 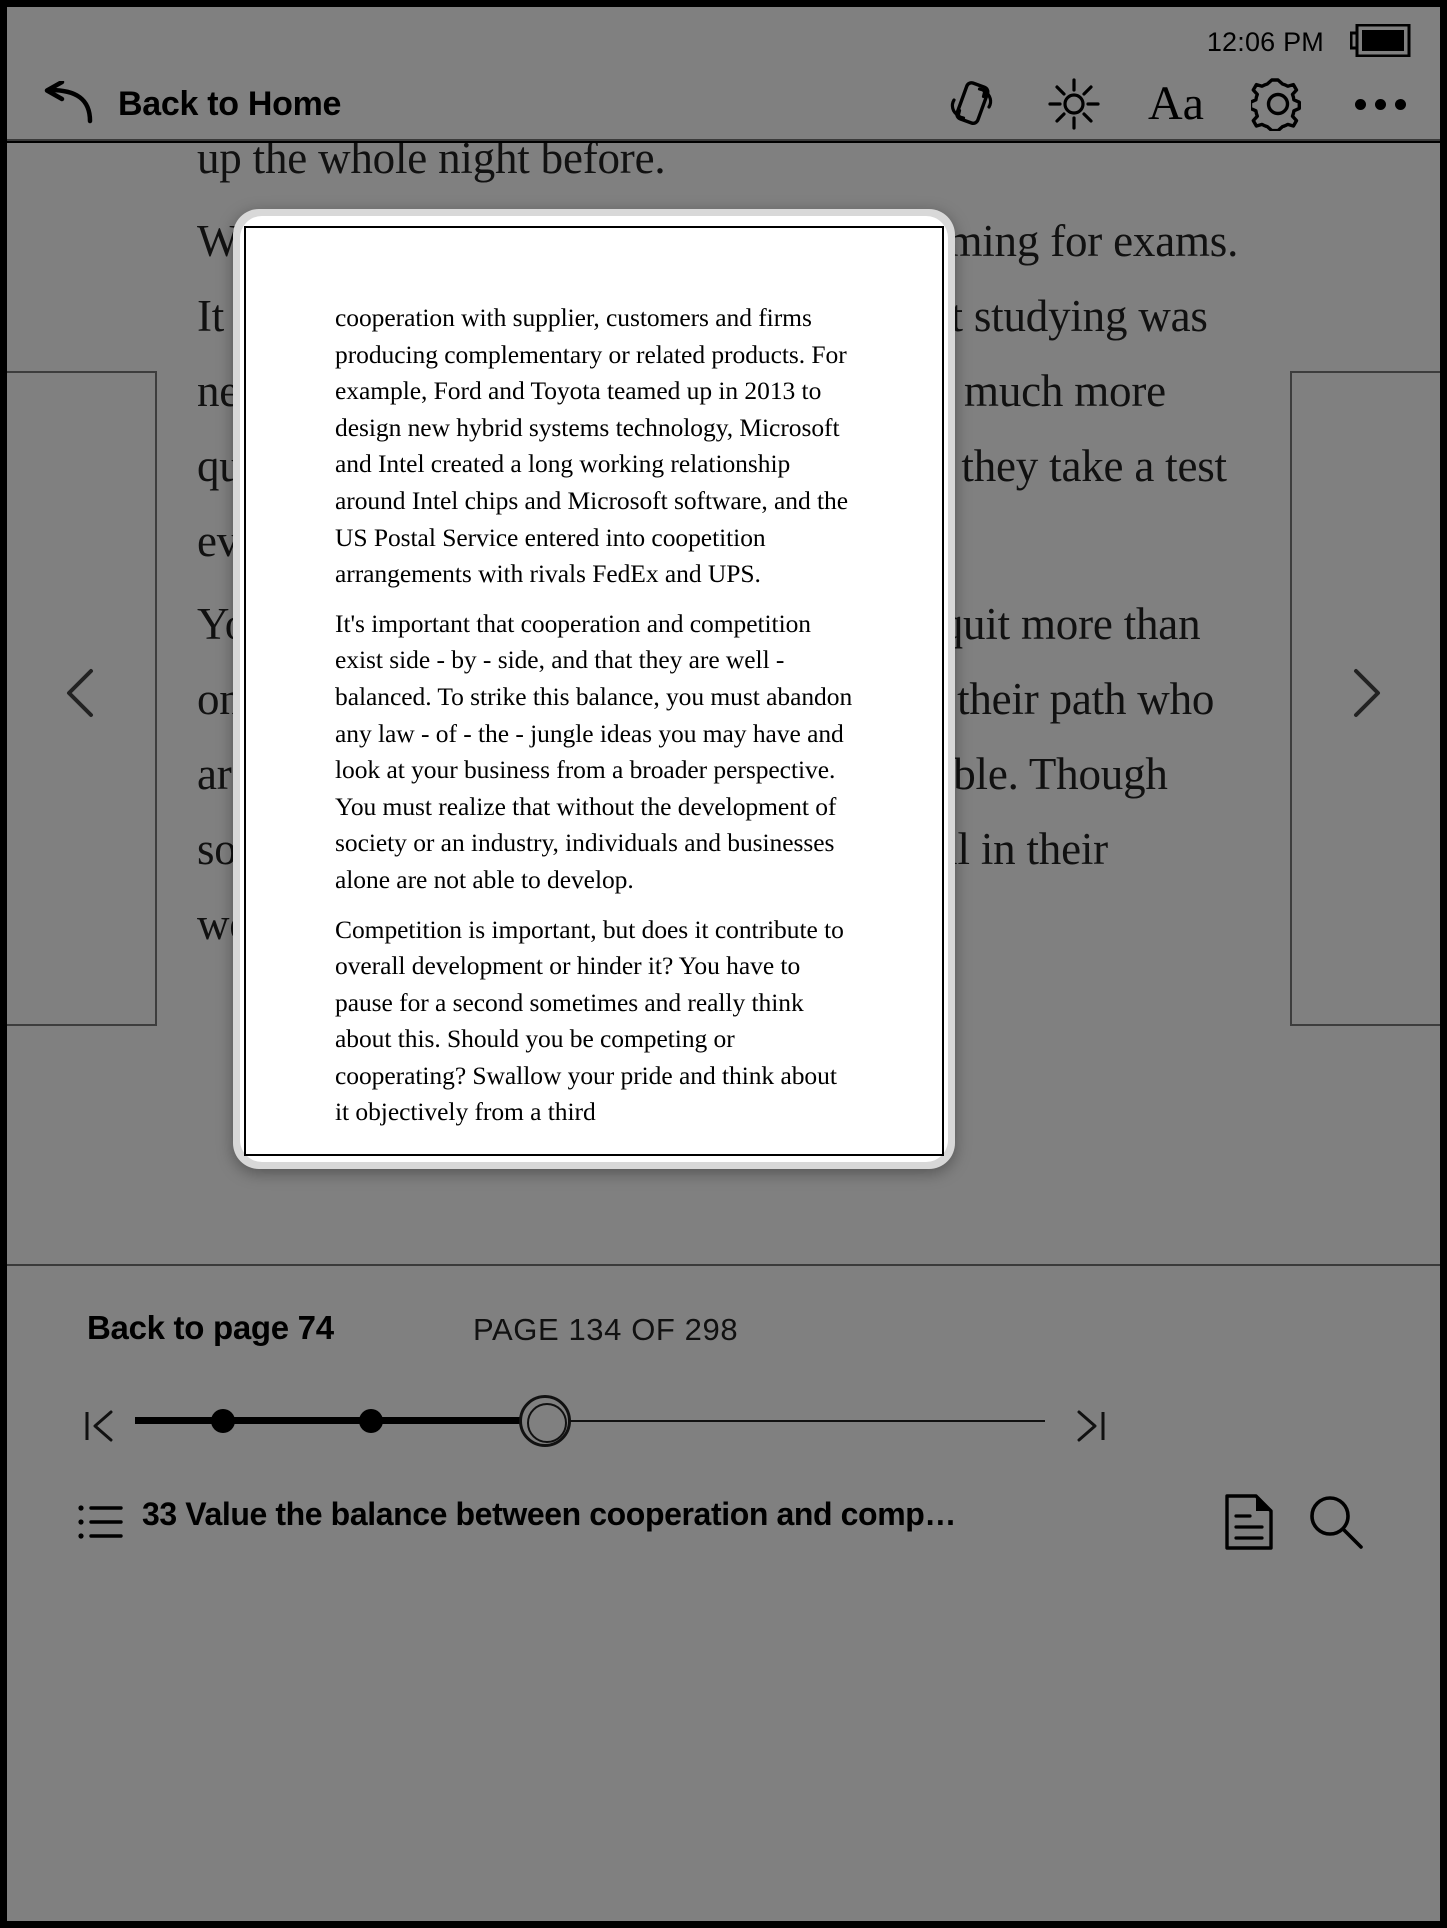 I want to click on back-arrow-icon, so click(x=68, y=104).